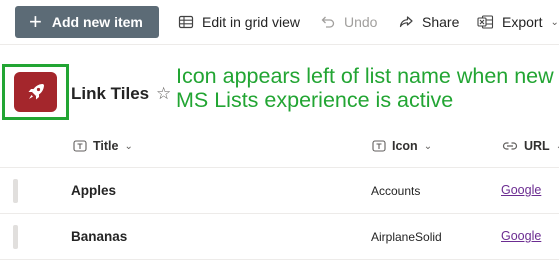  What do you see at coordinates (106, 146) in the screenshot?
I see `column-header-title-label: Title` at bounding box center [106, 146].